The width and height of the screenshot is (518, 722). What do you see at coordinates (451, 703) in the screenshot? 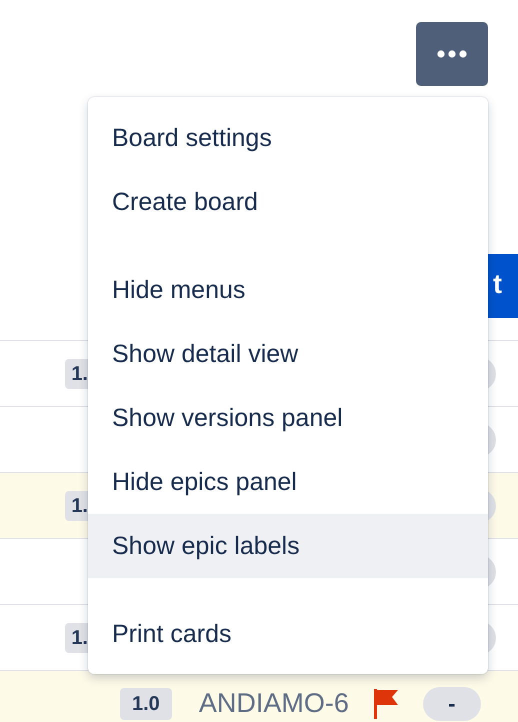
I see `estimate-pill: -` at bounding box center [451, 703].